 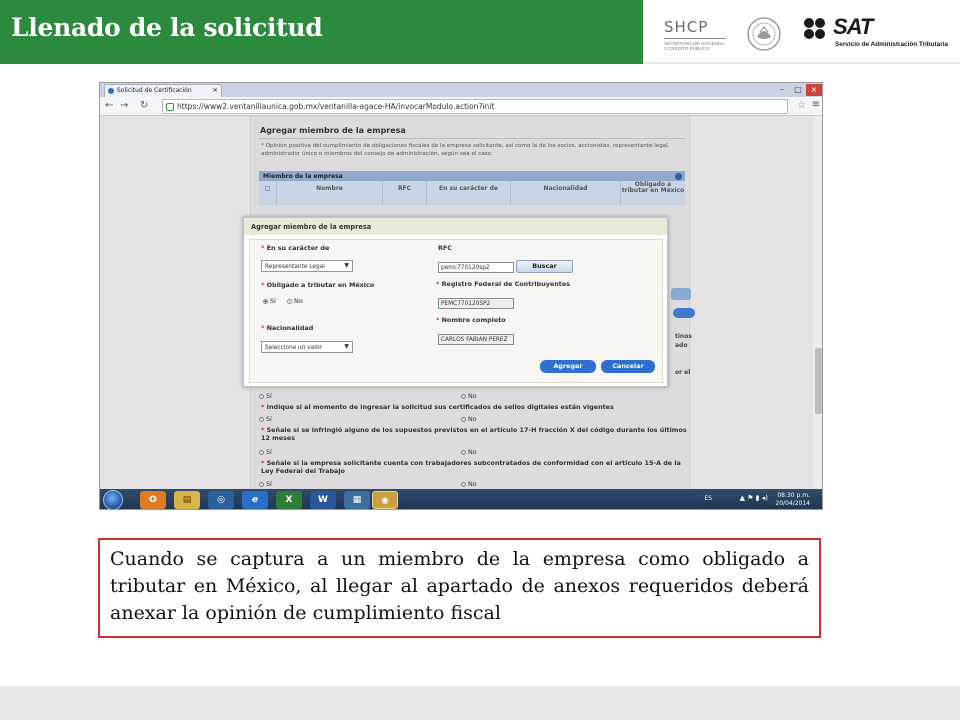 I want to click on clipped-text-1: tinos, so click(x=683, y=336).